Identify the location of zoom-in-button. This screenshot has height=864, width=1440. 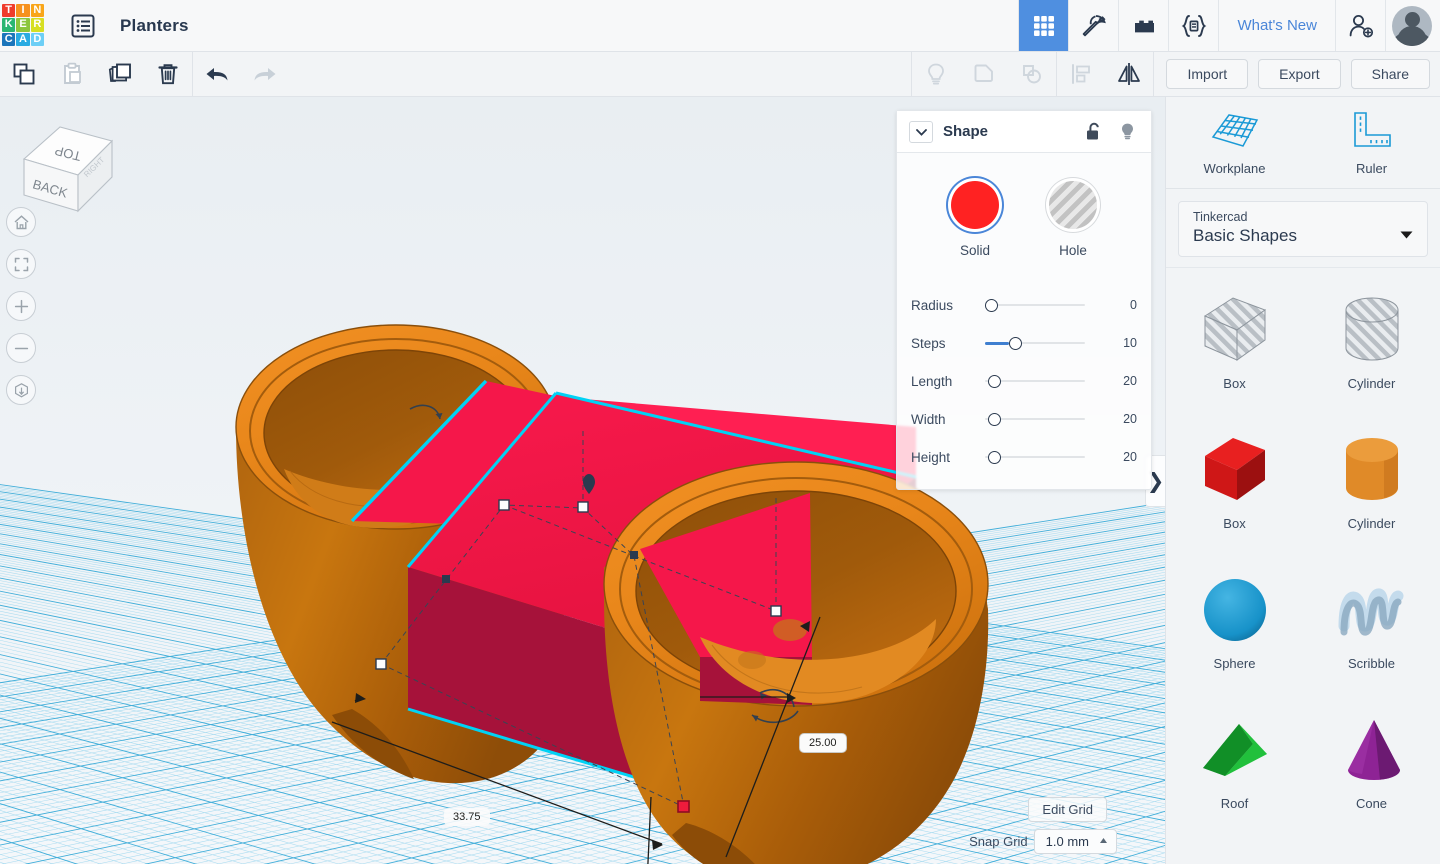
(21, 306).